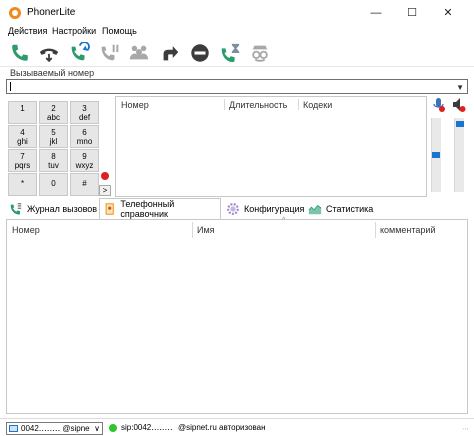  What do you see at coordinates (317, 105) in the screenshot?
I see `calls-column-codecs: Кодеки` at bounding box center [317, 105].